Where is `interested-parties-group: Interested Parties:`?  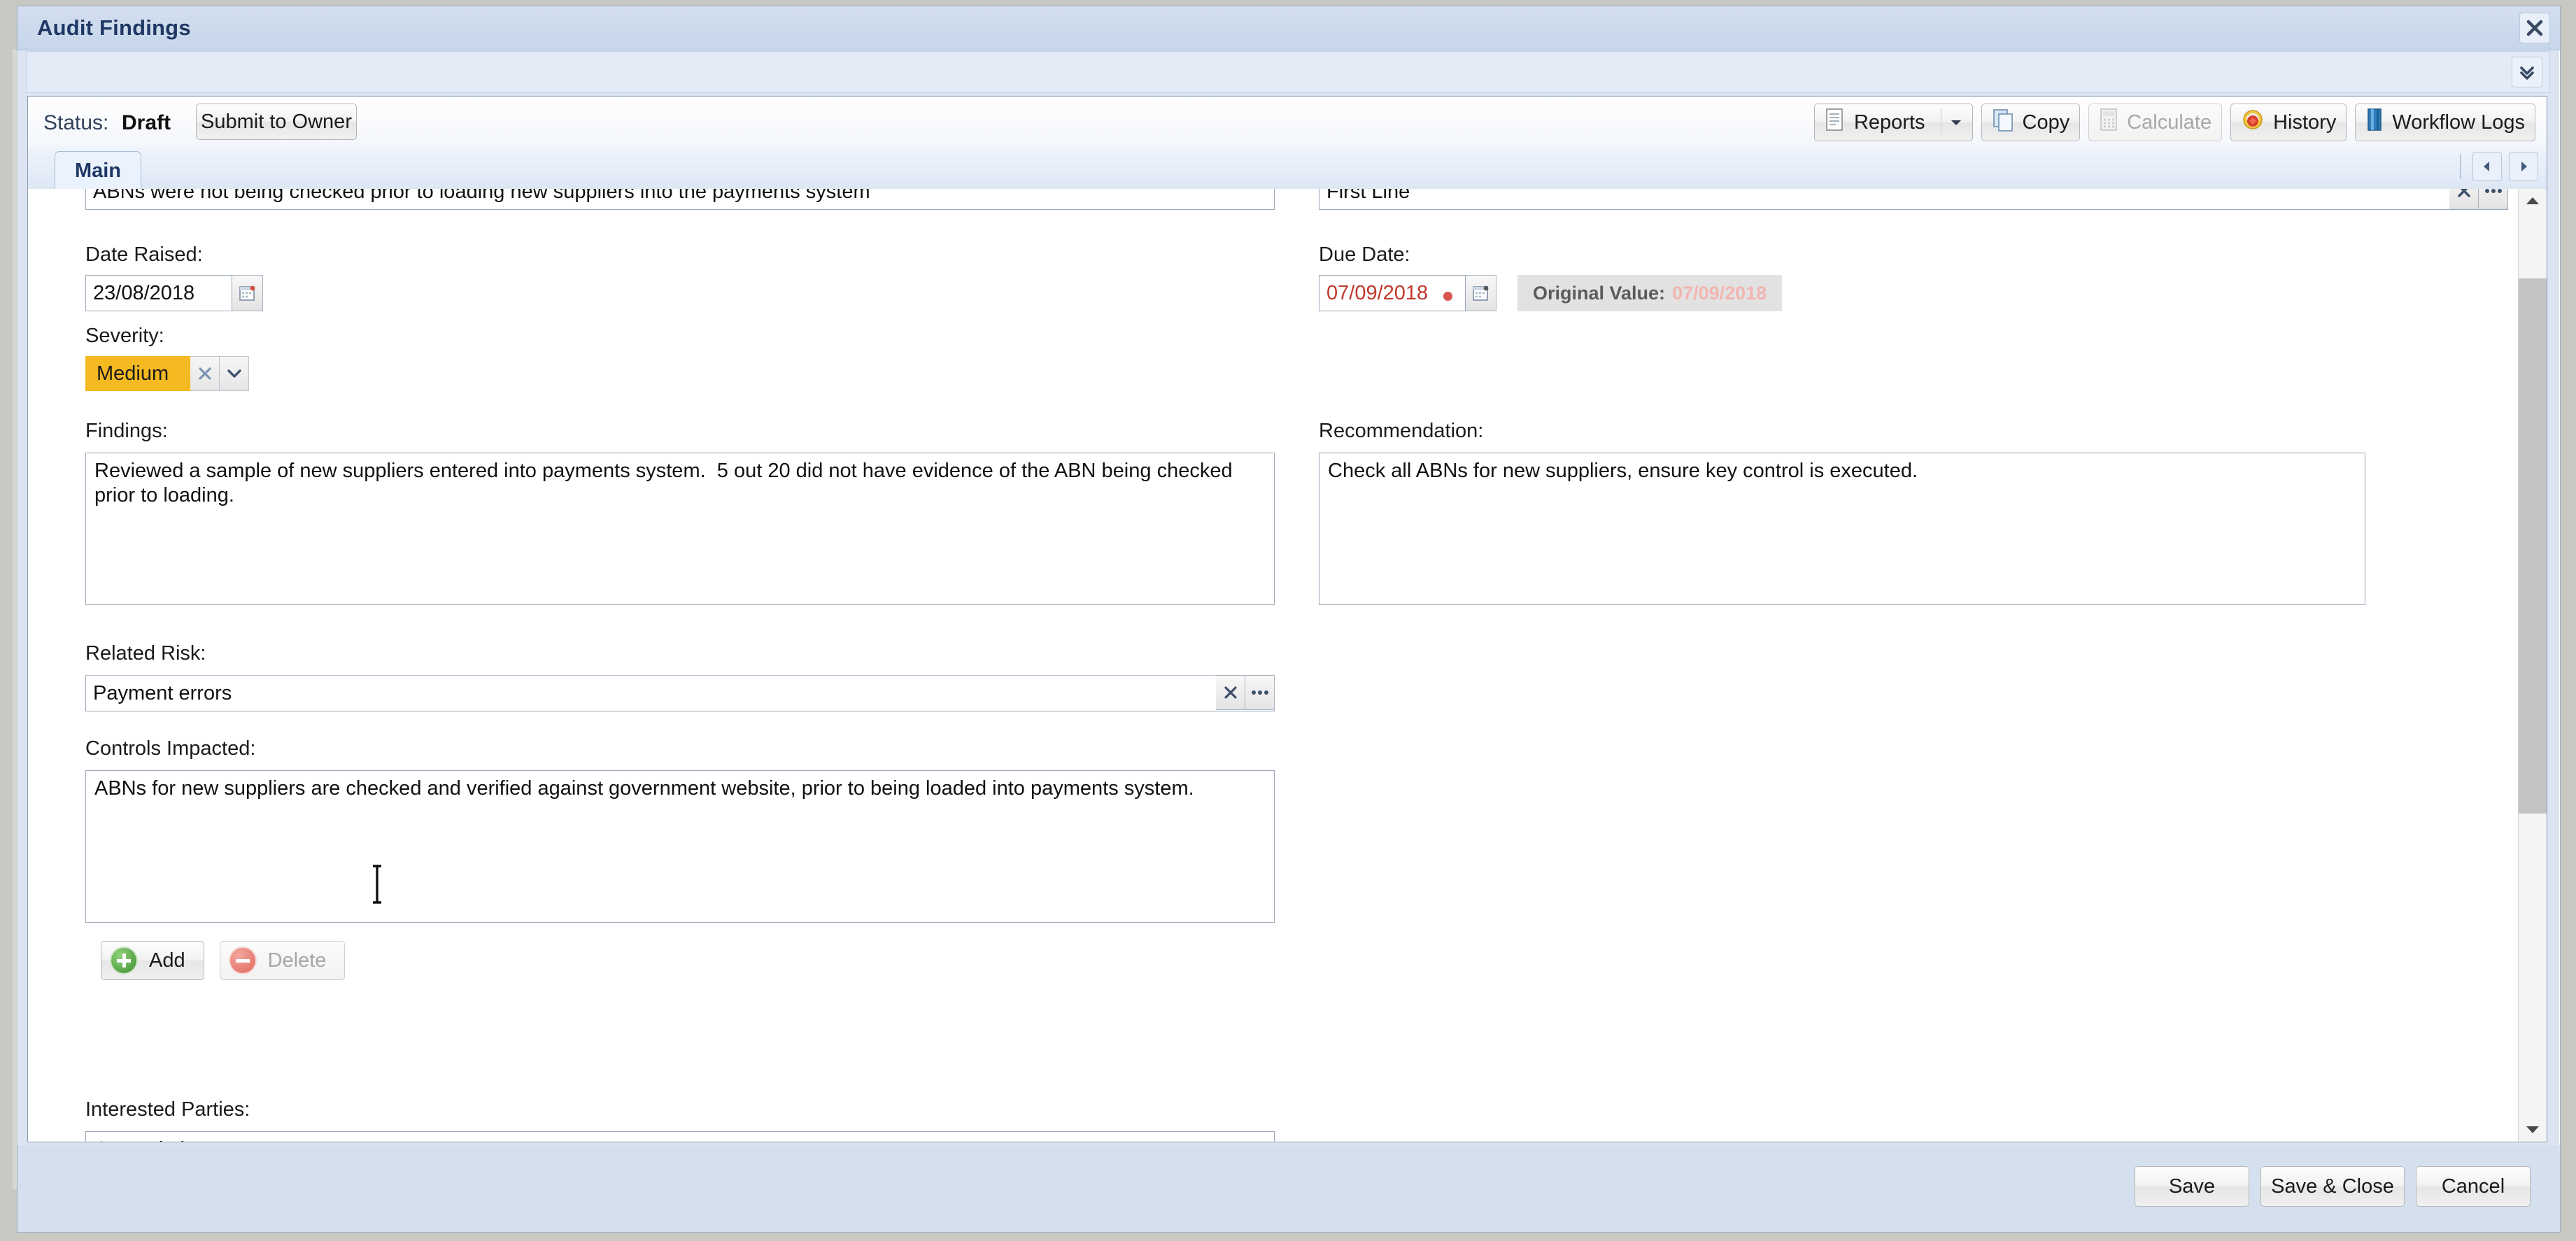
interested-parties-group: Interested Parties: is located at coordinates (680, 1120).